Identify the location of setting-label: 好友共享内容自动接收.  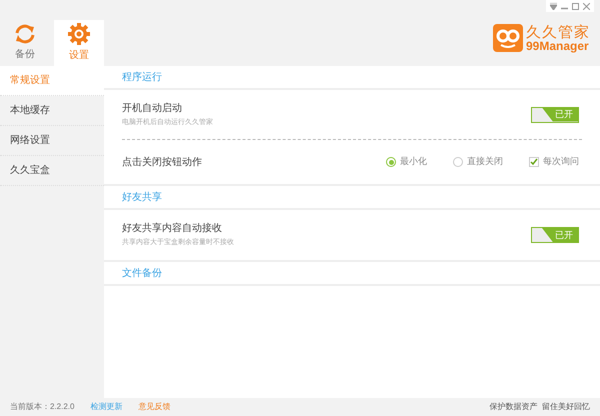
(172, 229).